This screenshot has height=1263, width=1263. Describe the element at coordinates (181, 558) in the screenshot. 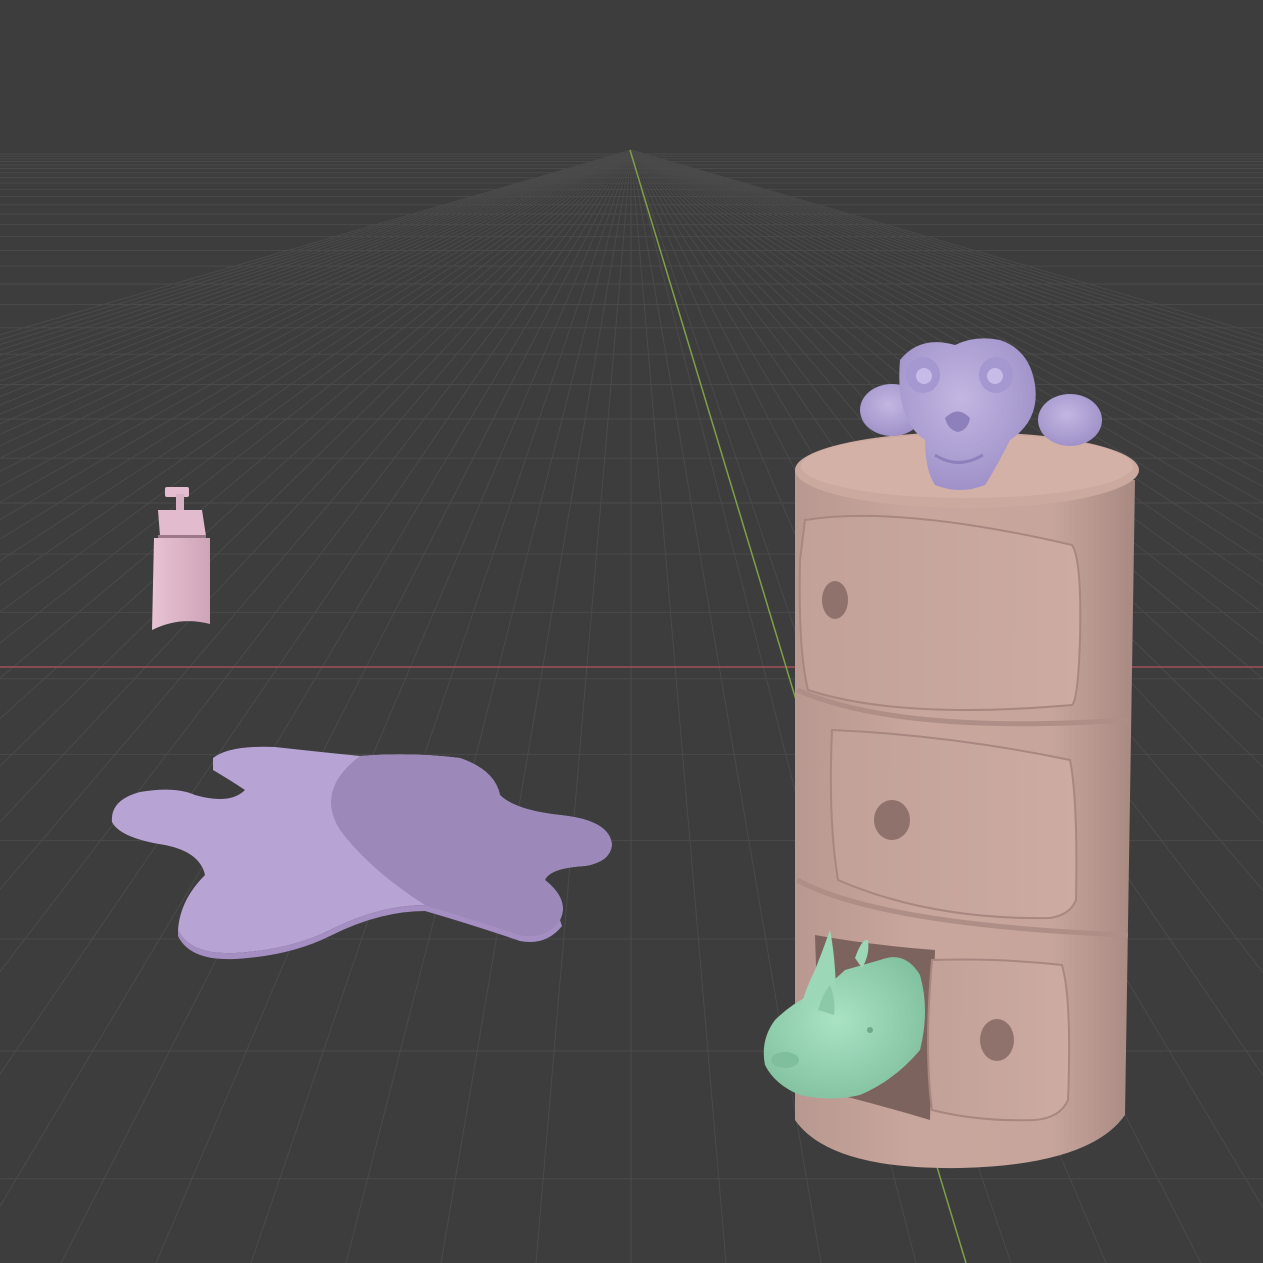

I see `pump-bottle-icon` at that location.